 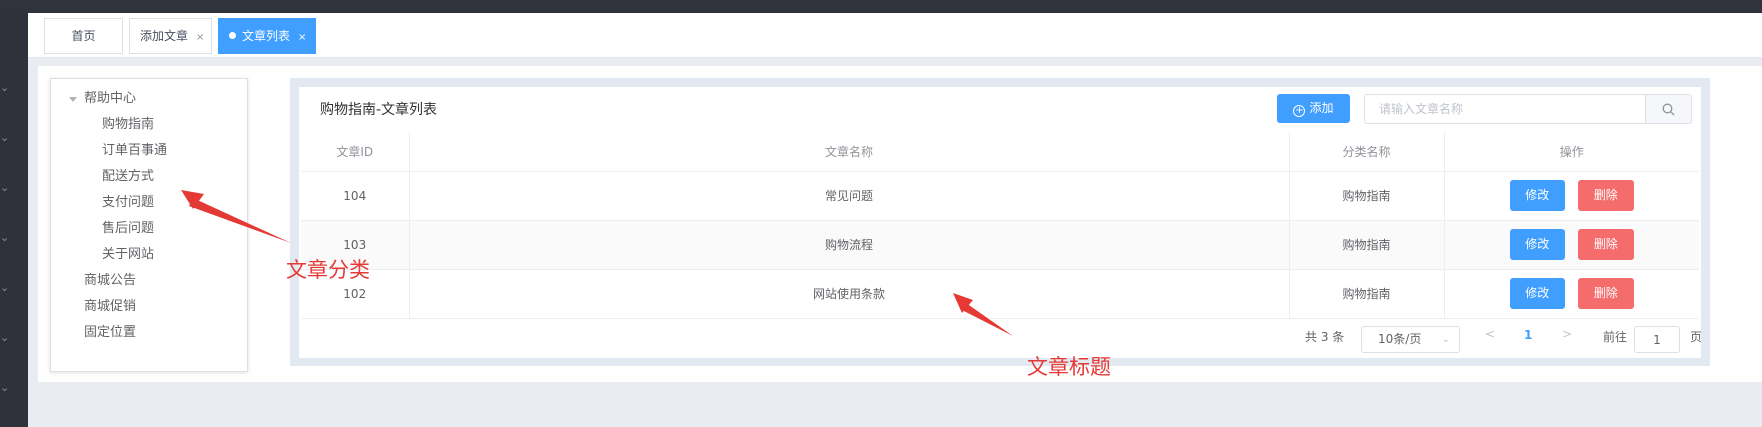 What do you see at coordinates (240, 220) in the screenshot?
I see `arrow-category` at bounding box center [240, 220].